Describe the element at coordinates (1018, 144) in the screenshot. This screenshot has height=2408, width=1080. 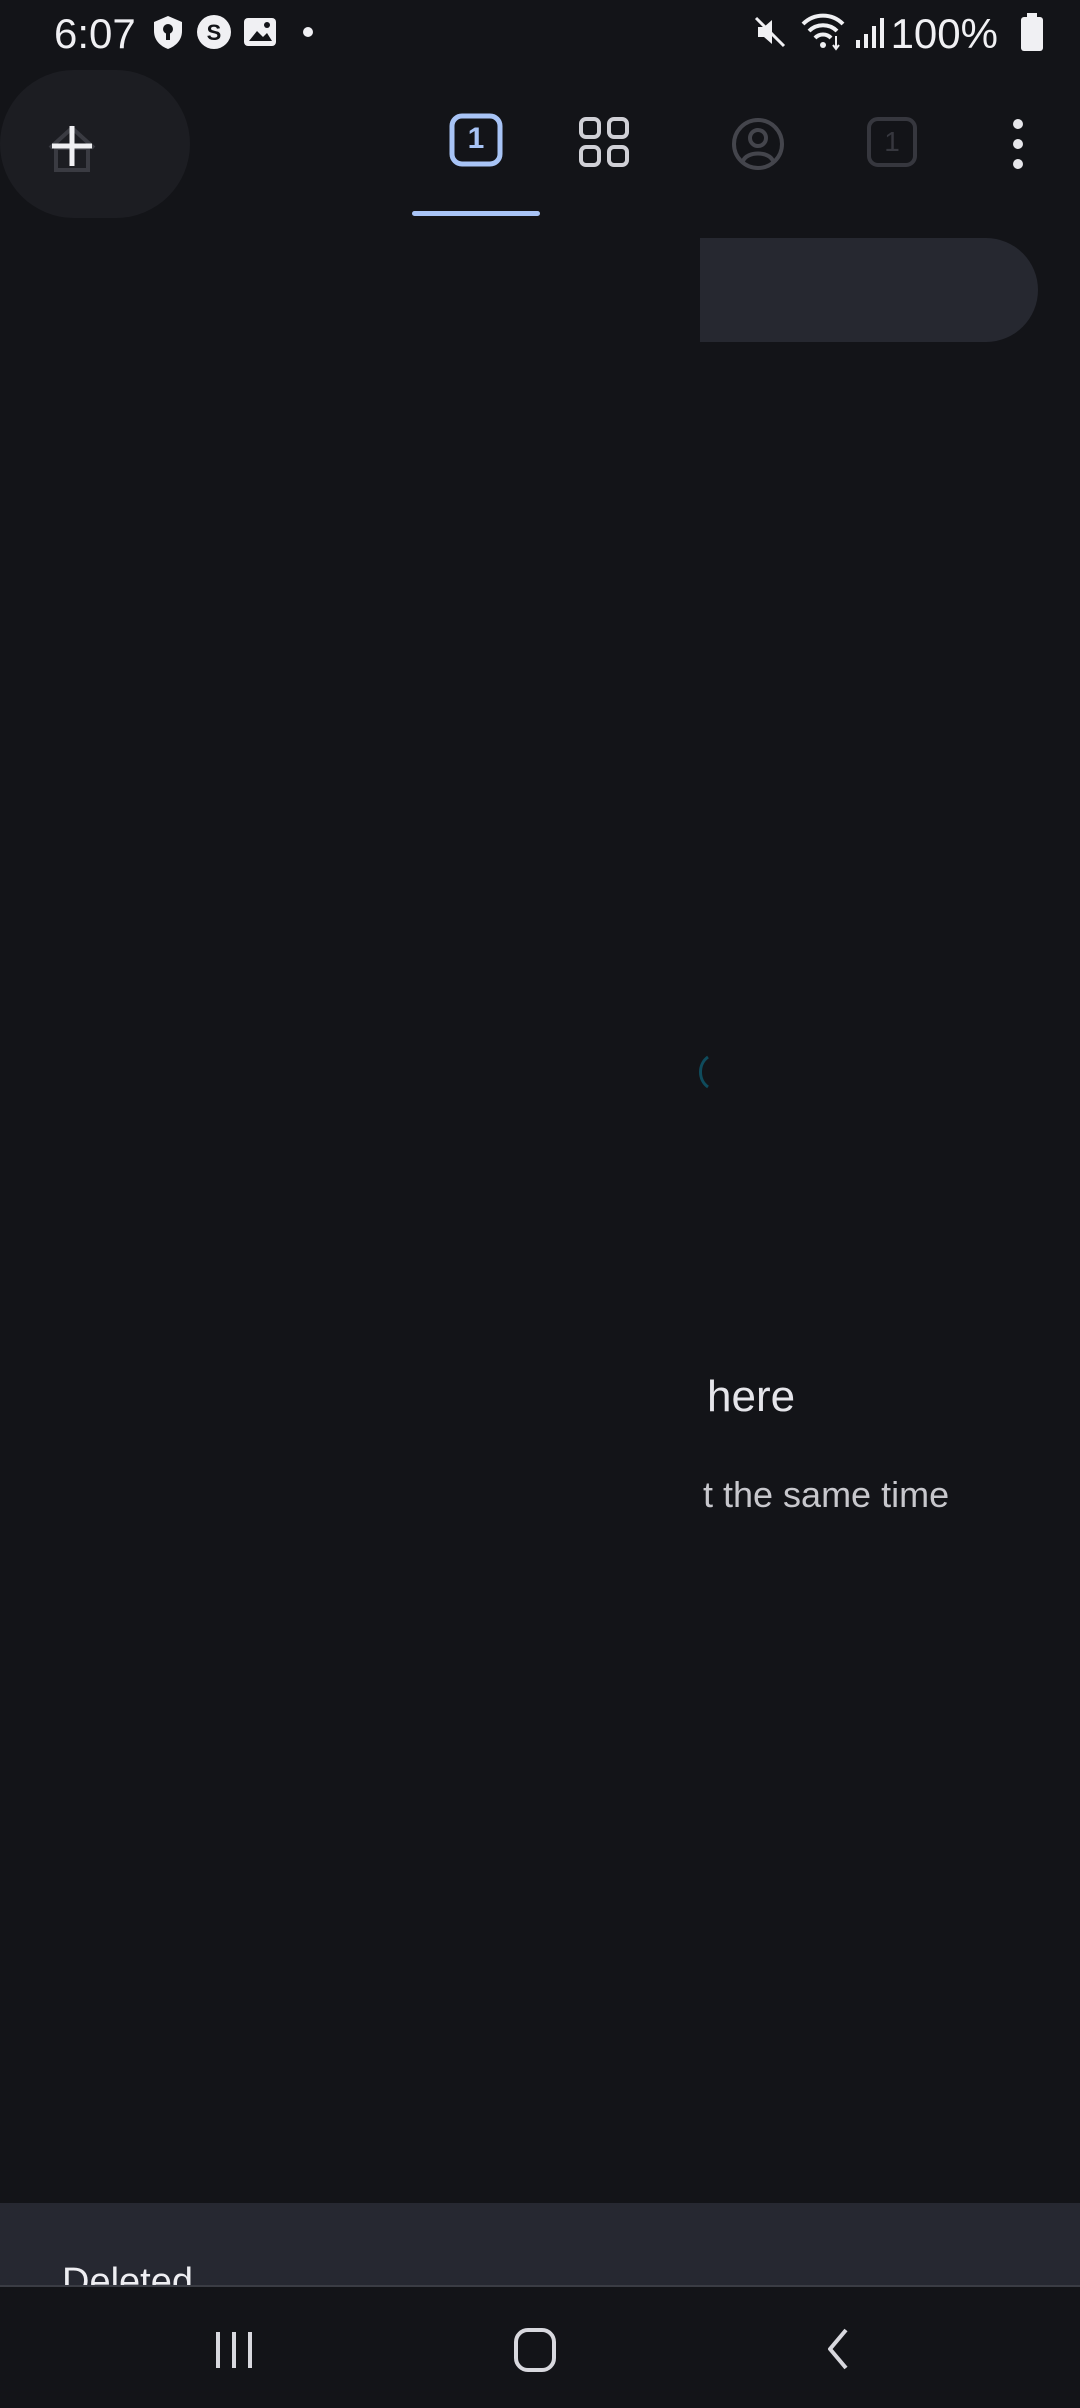
I see `more-options-icon` at that location.